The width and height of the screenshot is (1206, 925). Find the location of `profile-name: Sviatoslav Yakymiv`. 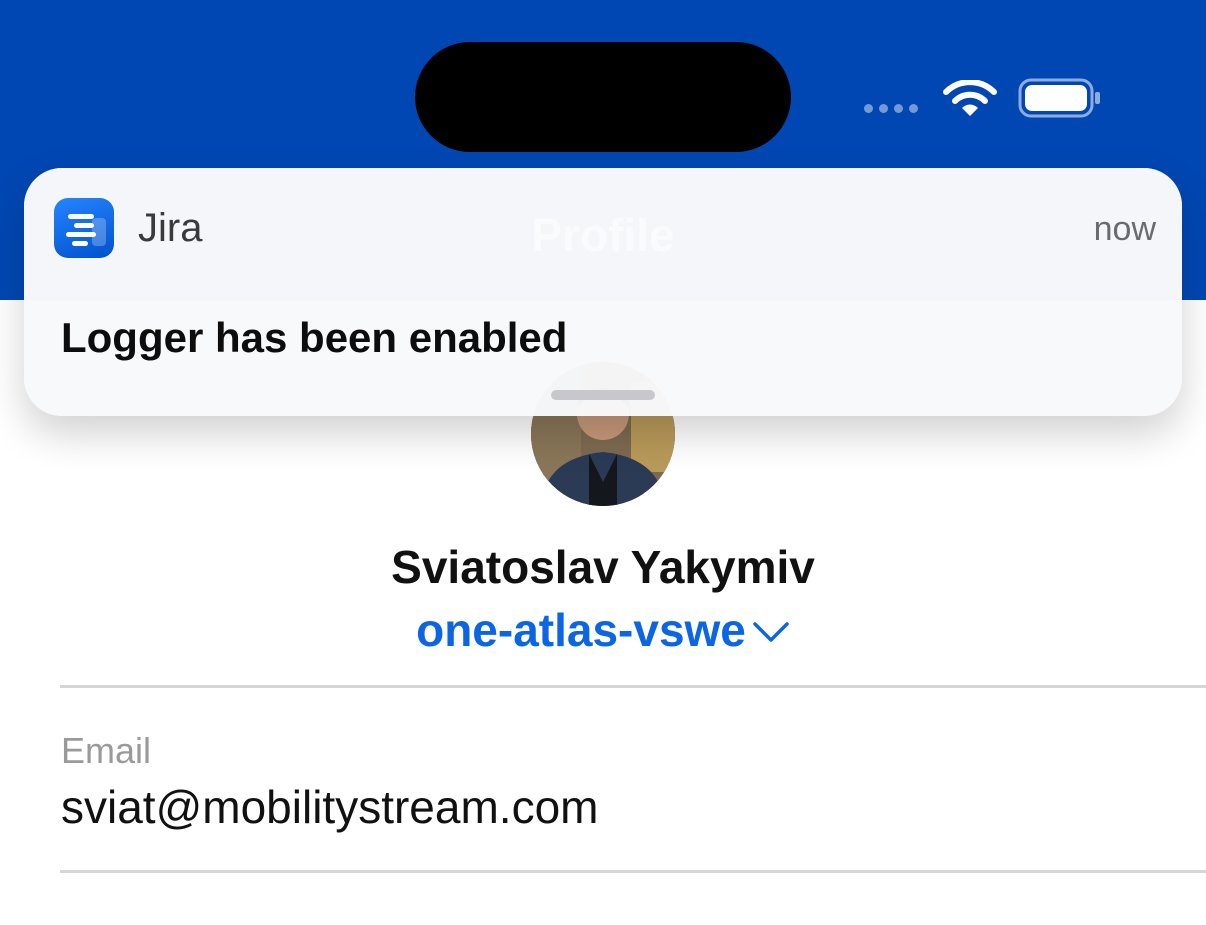

profile-name: Sviatoslav Yakymiv is located at coordinates (603, 567).